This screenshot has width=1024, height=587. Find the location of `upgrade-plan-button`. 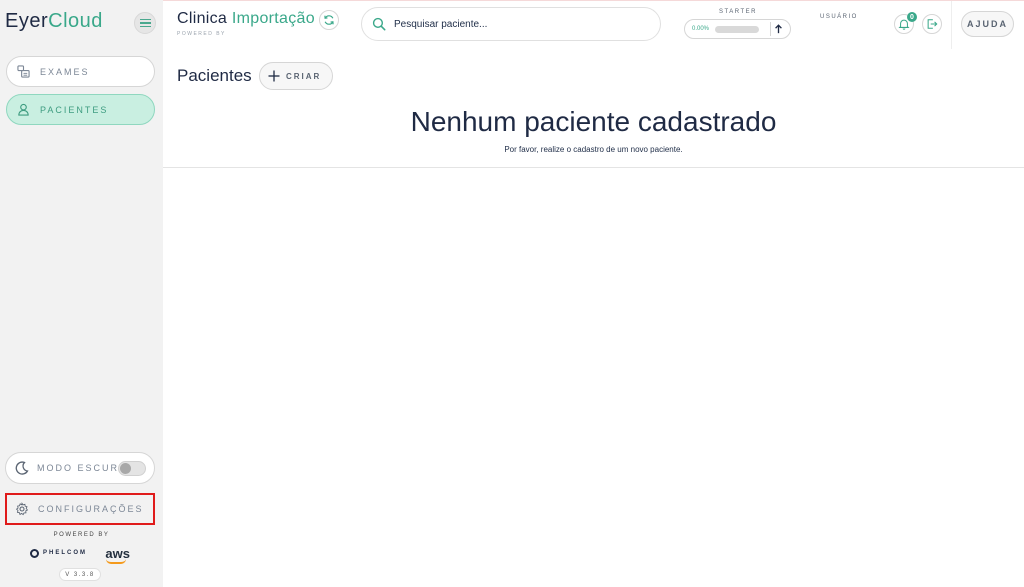

upgrade-plan-button is located at coordinates (778, 29).